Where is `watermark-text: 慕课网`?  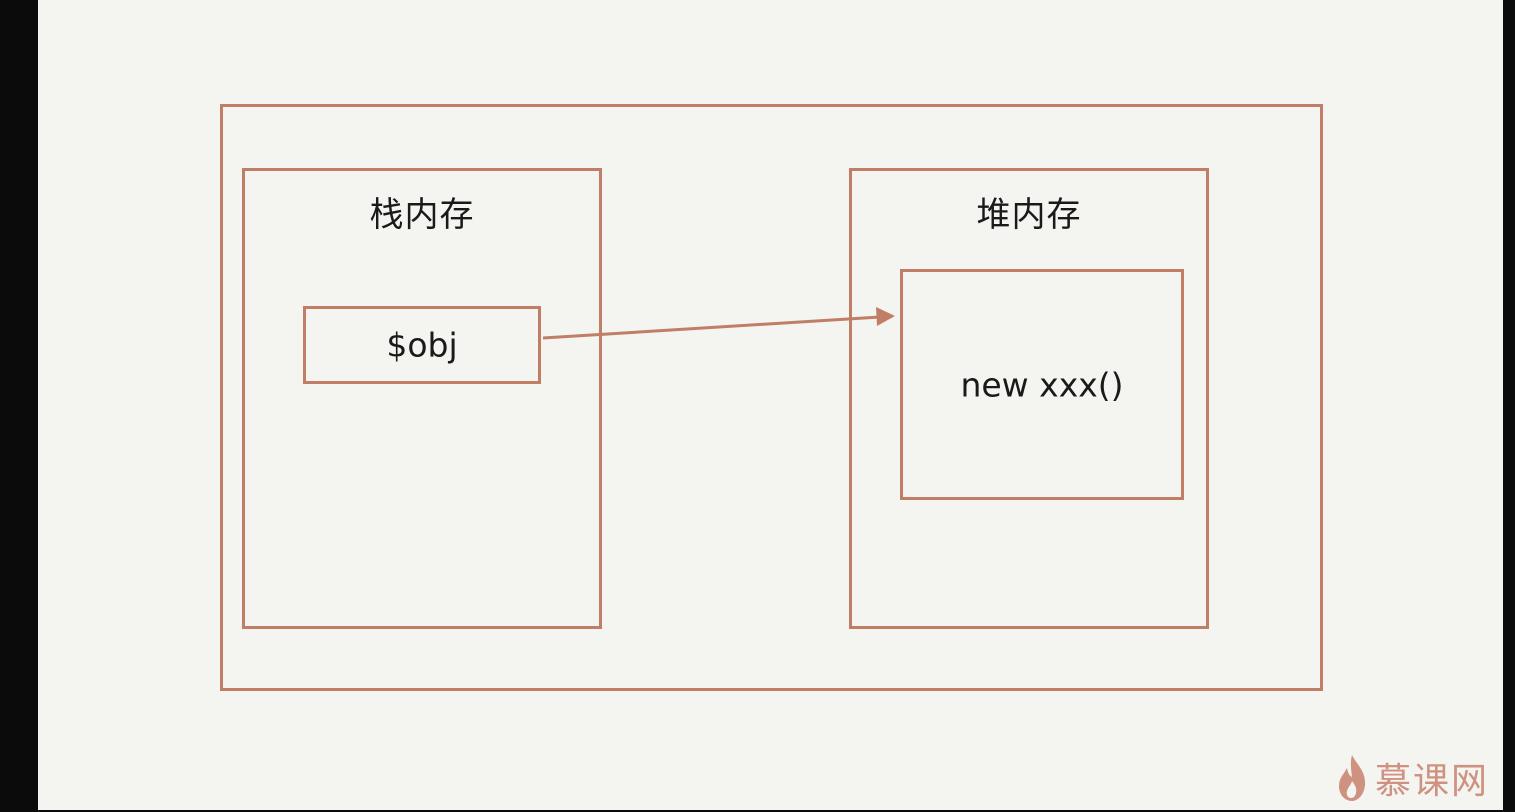
watermark-text: 慕课网 is located at coordinates (1432, 781).